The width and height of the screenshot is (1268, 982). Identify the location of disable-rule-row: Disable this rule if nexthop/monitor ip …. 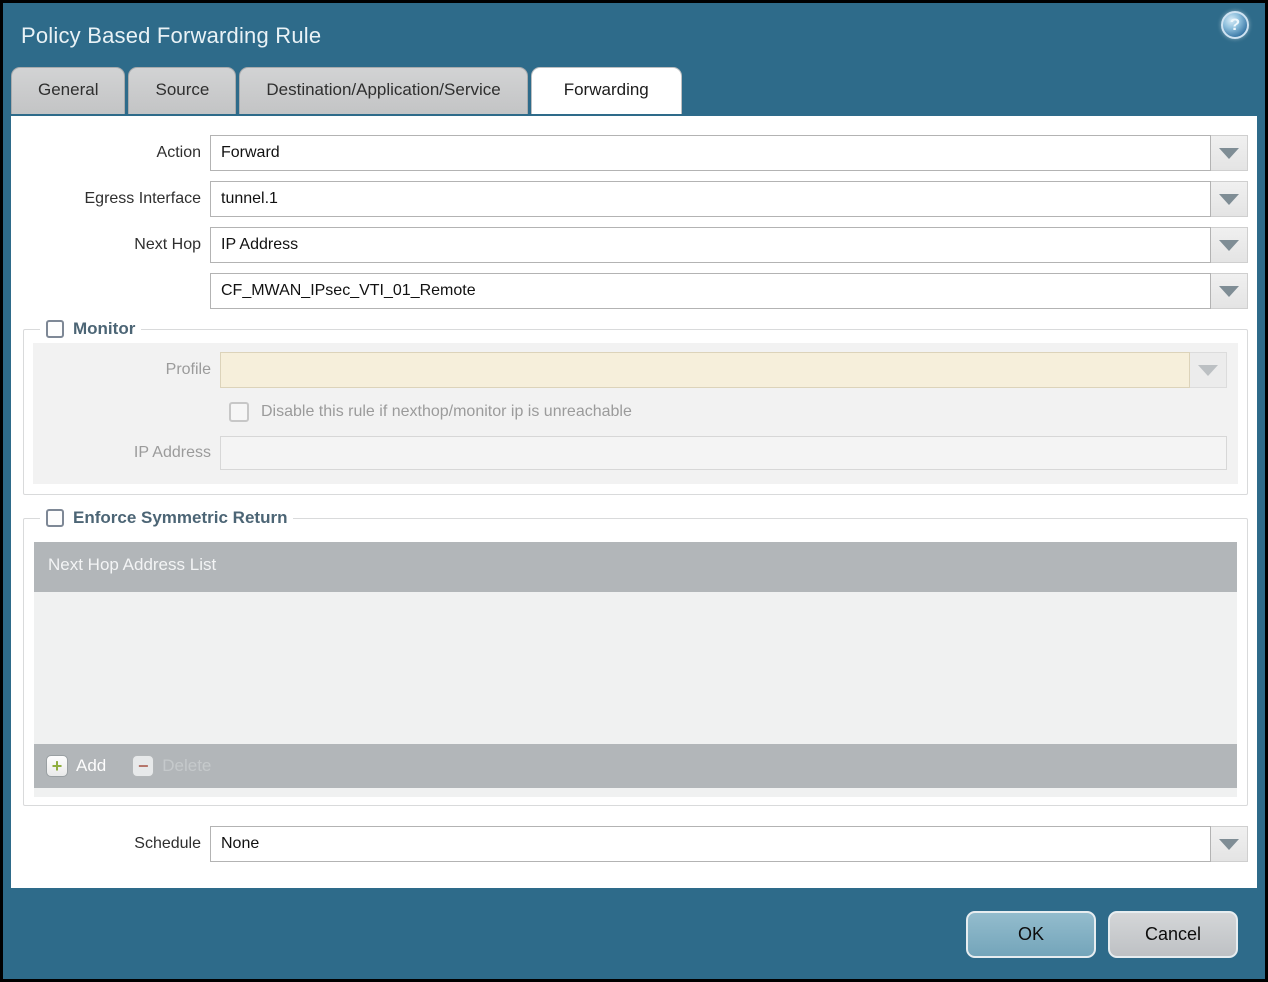
(728, 412).